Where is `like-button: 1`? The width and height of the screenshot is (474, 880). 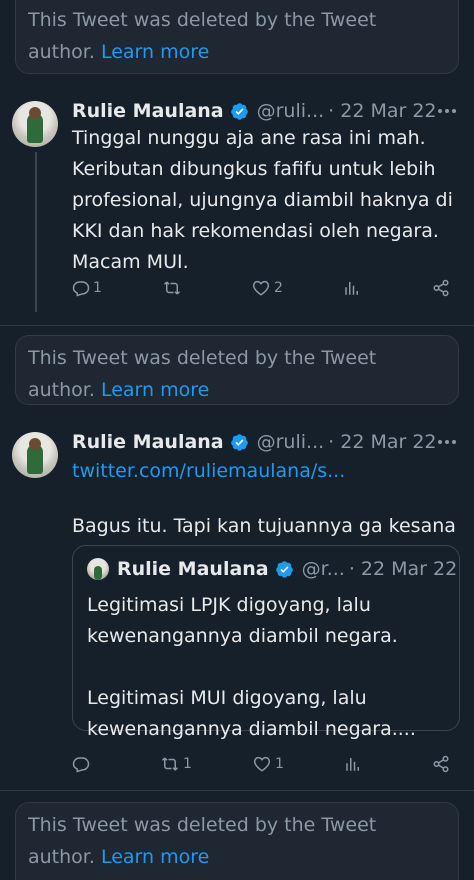
like-button: 1 is located at coordinates (268, 764).